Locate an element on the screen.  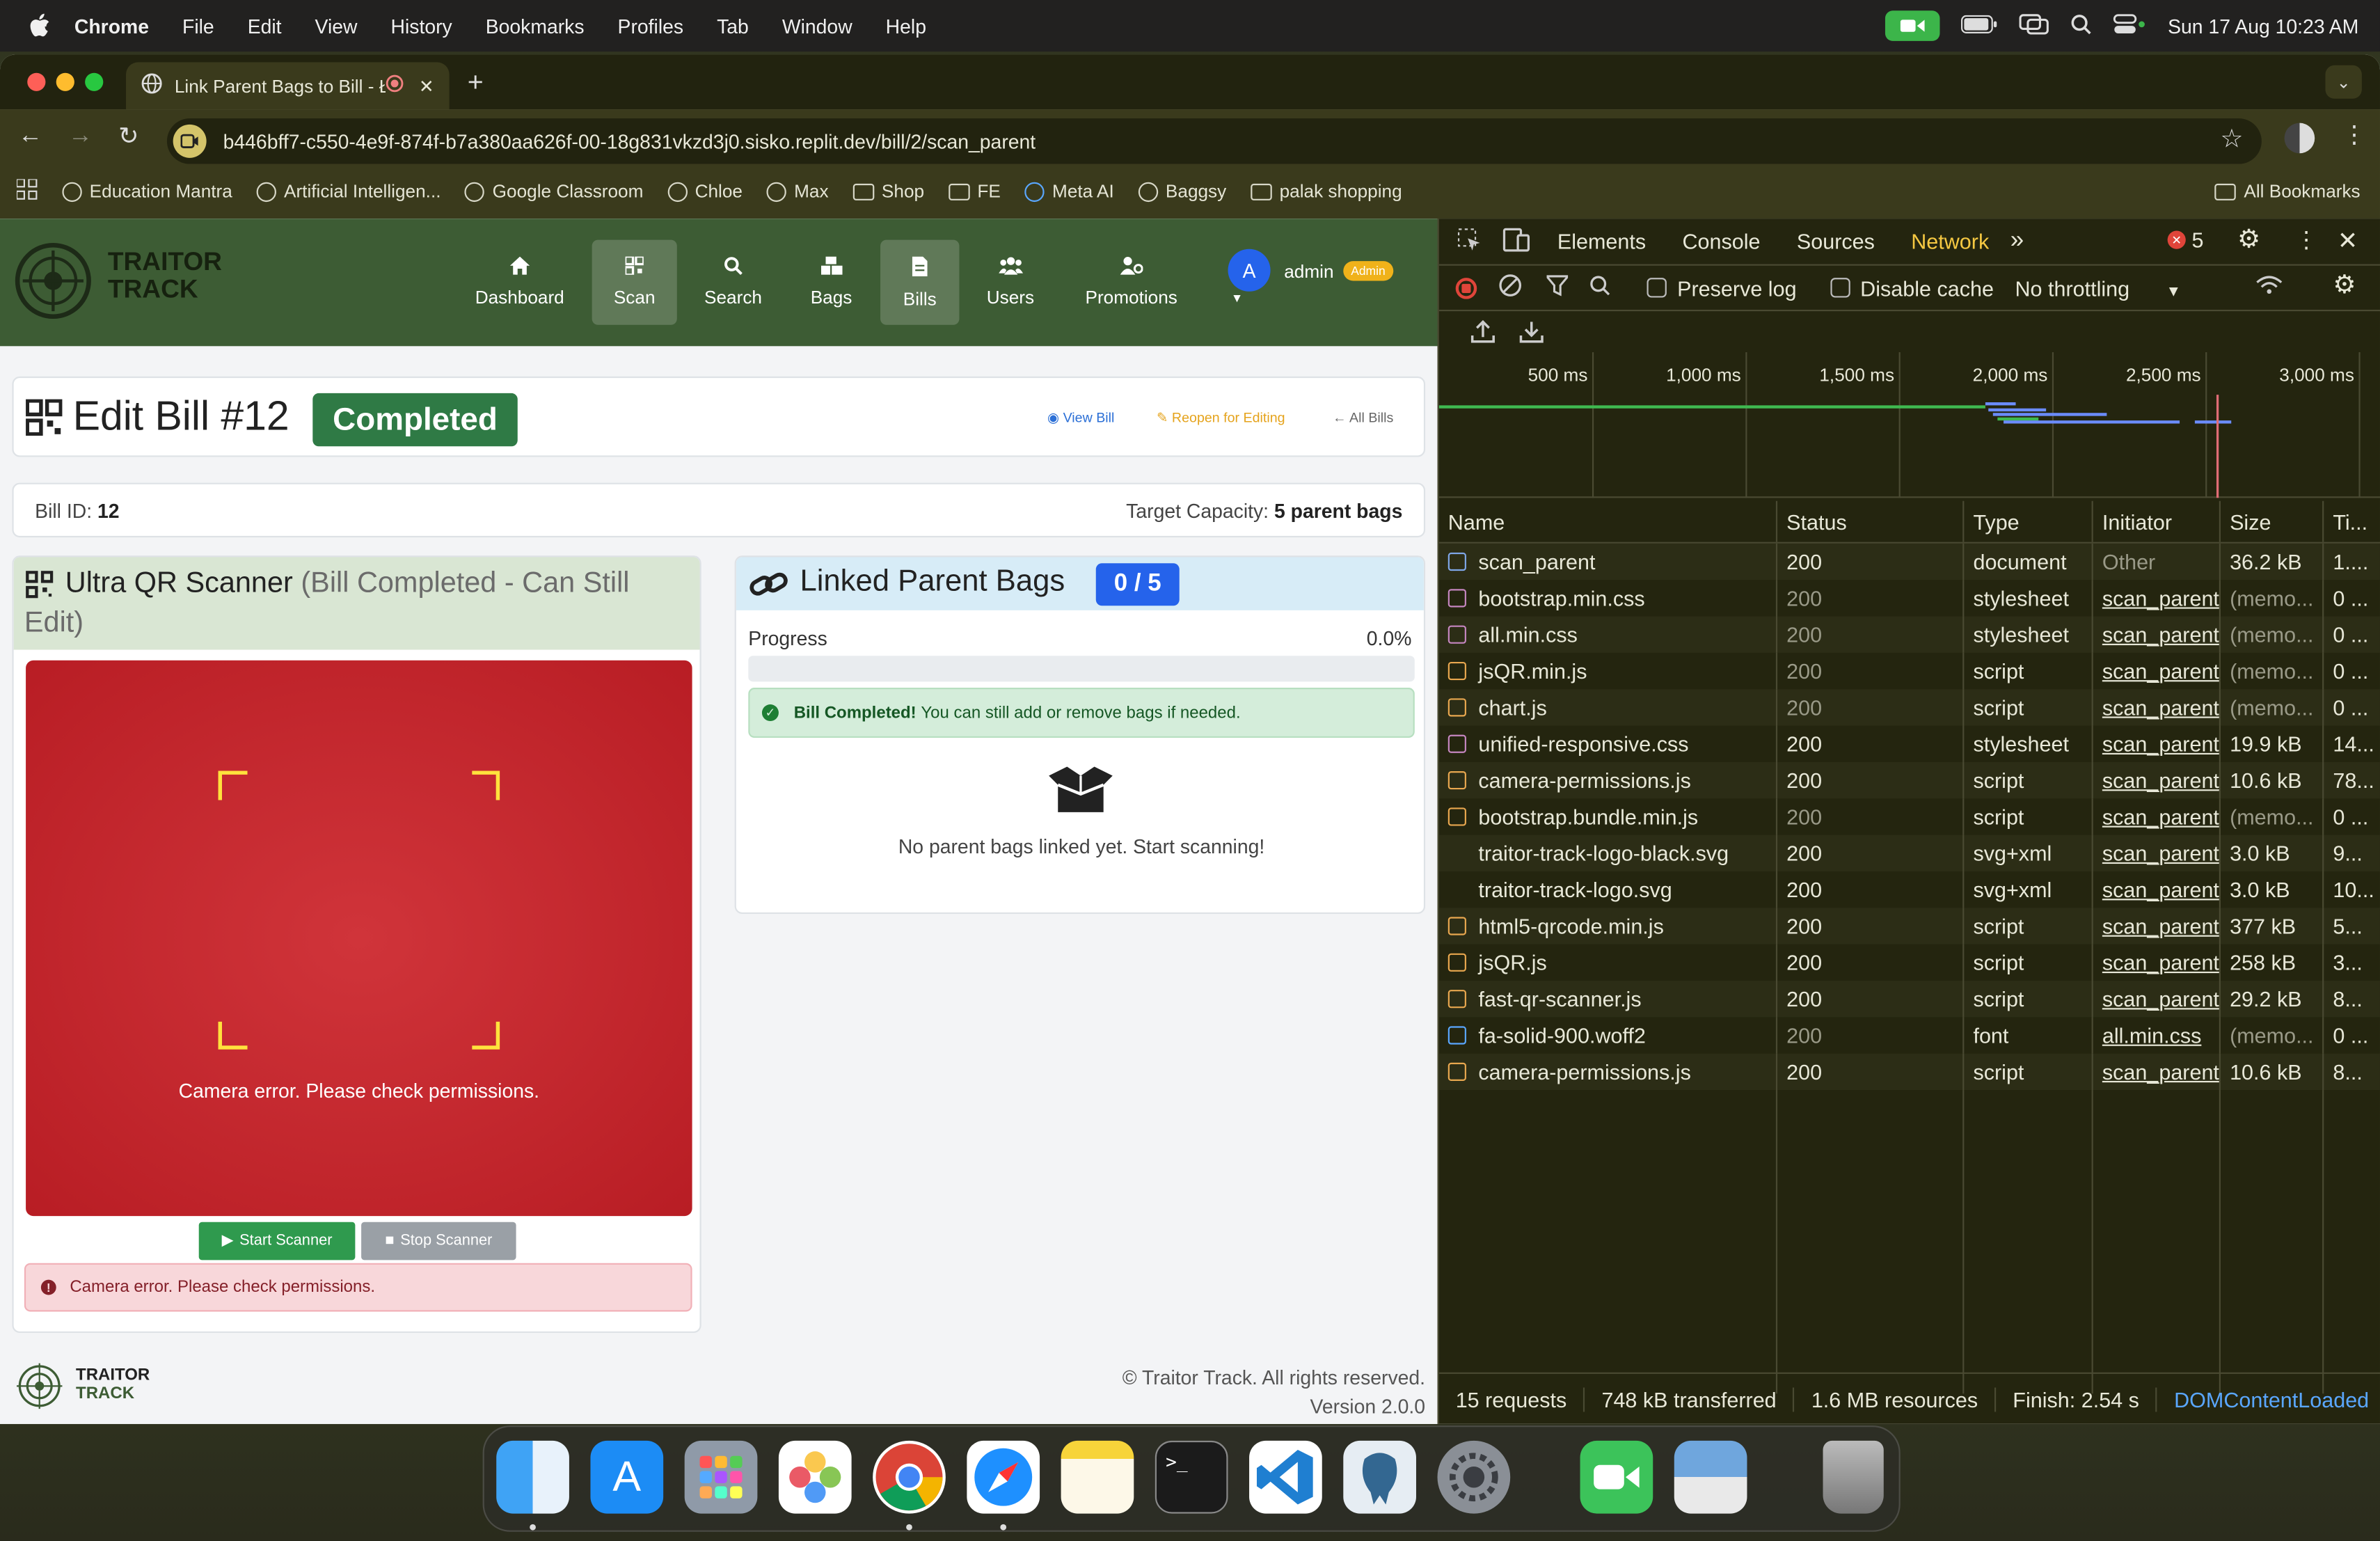
device-toolbar-icon is located at coordinates (1516, 241).